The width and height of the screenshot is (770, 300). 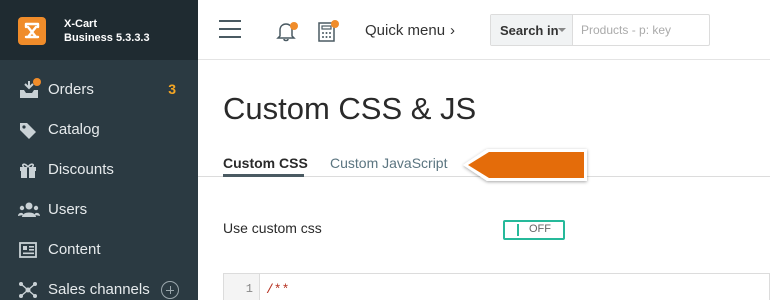 I want to click on search-scope-select: Search in, so click(x=532, y=30).